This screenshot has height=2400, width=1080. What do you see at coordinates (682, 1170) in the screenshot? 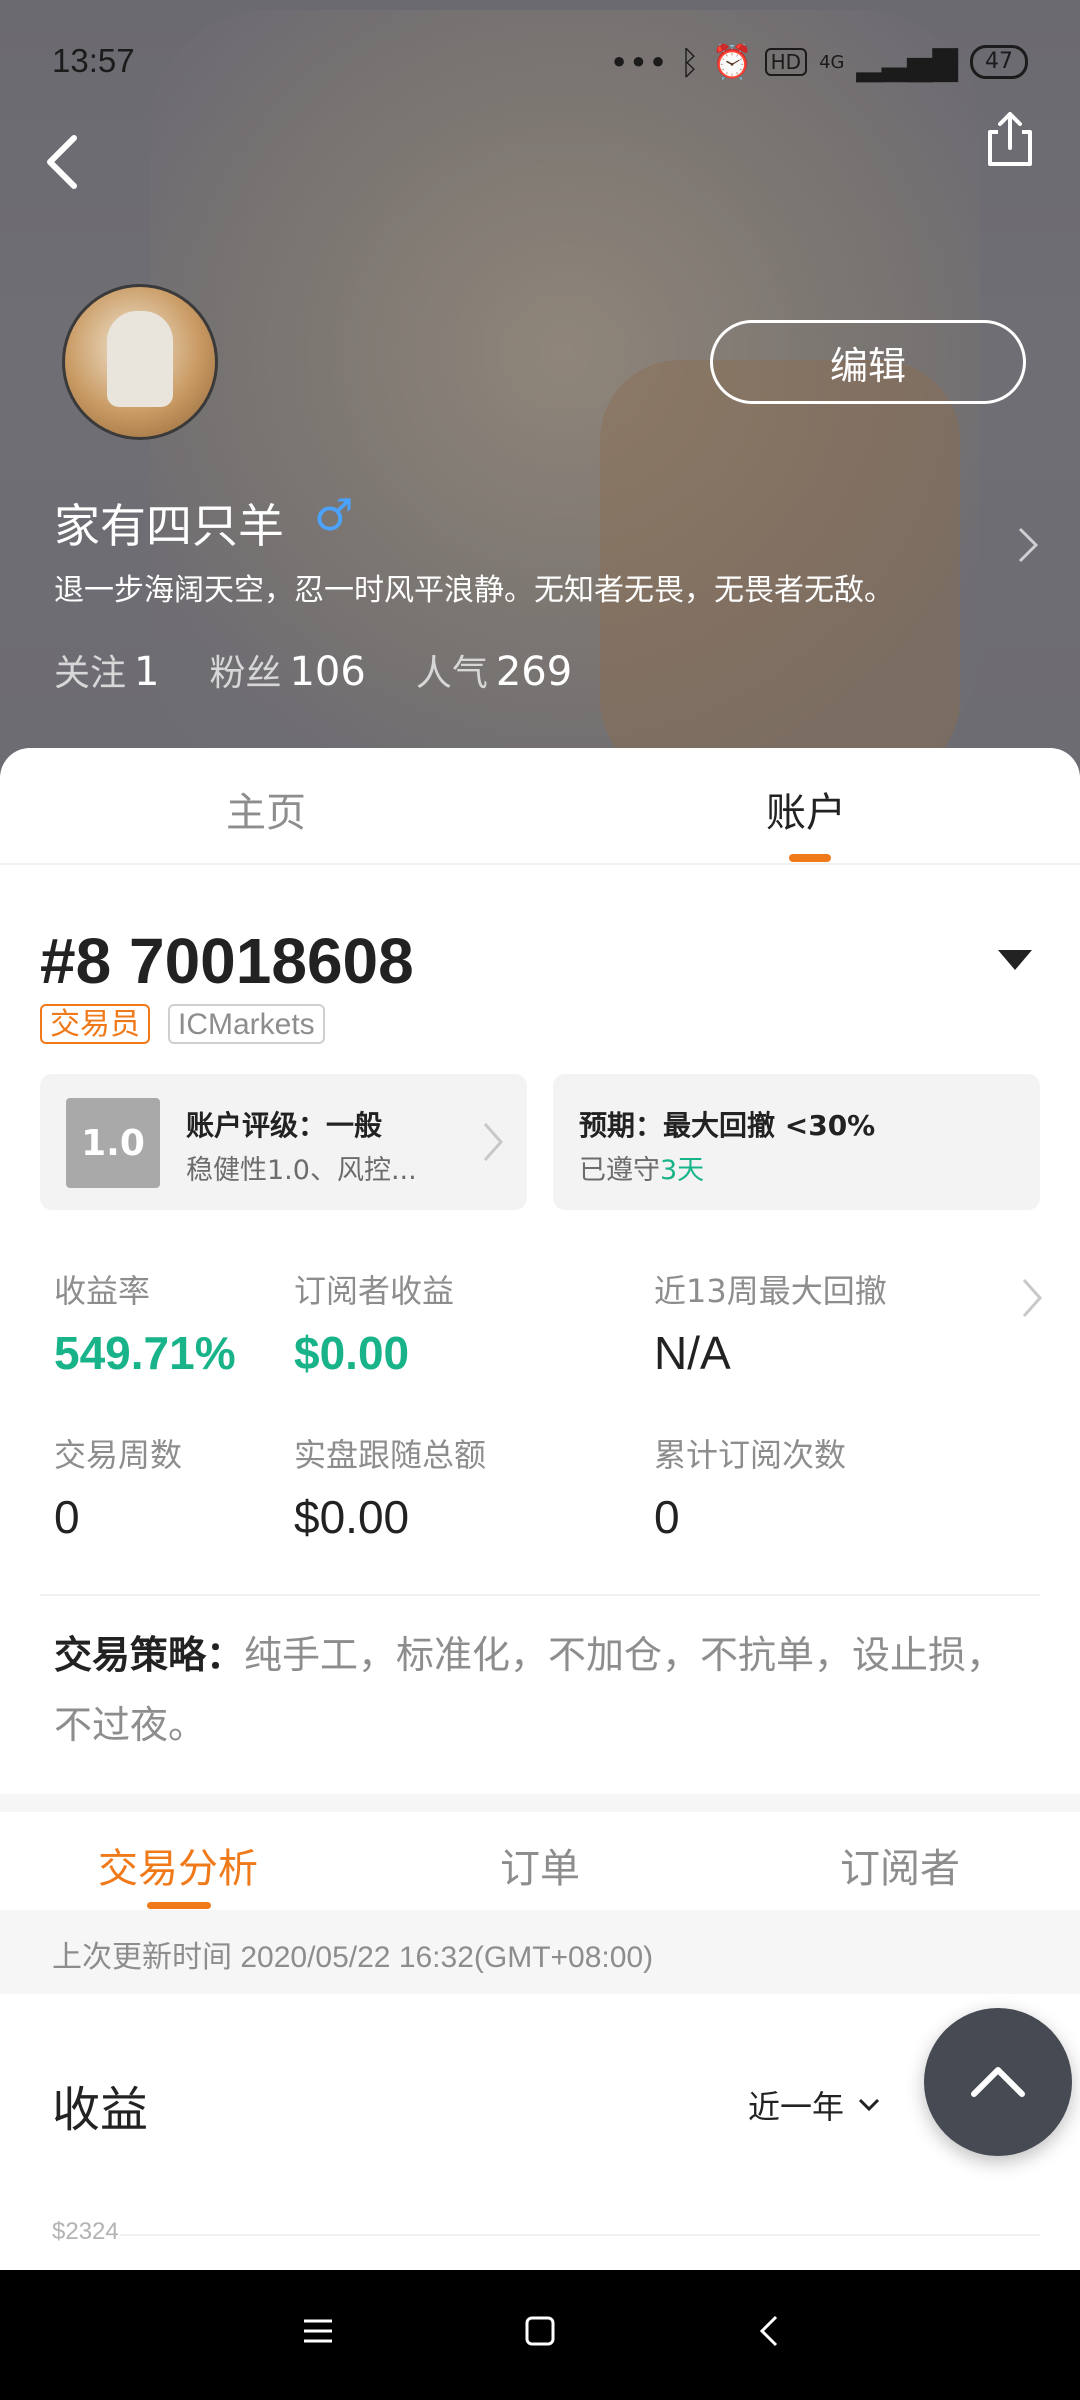
I see `expectation-days: 3天` at bounding box center [682, 1170].